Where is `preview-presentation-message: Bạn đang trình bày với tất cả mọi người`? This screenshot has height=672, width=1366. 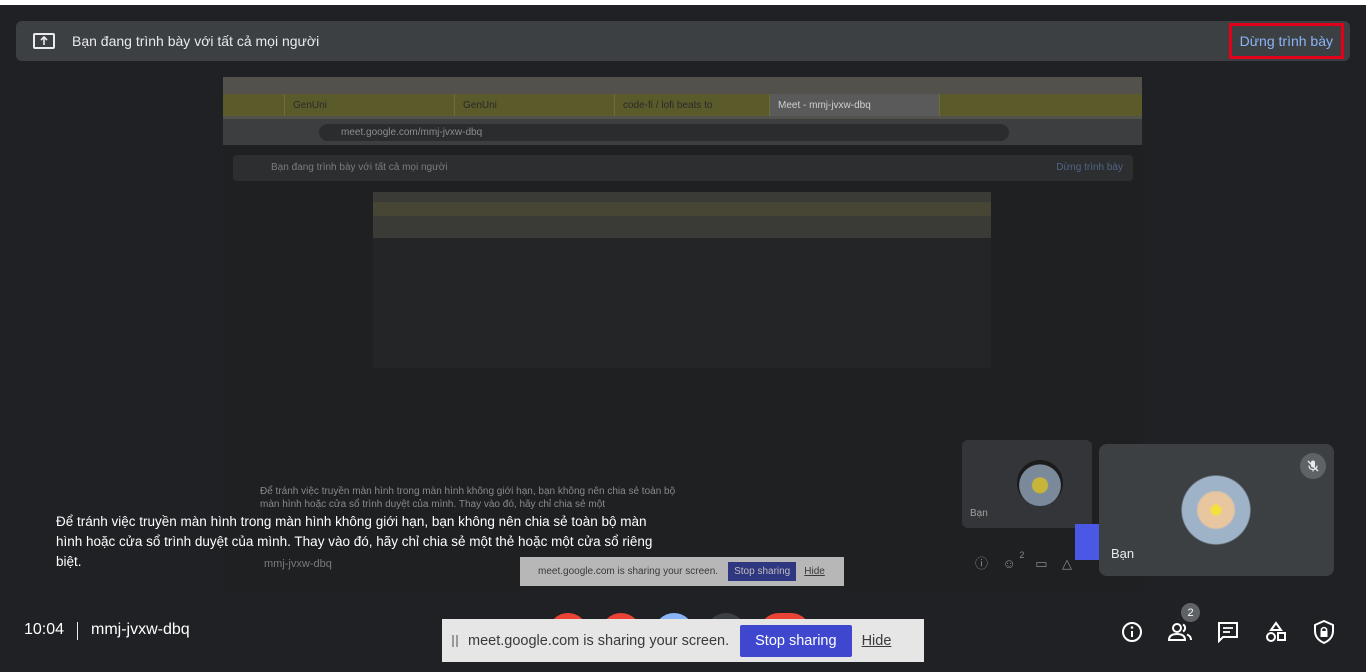 preview-presentation-message: Bạn đang trình bày với tất cả mọi người is located at coordinates (359, 167).